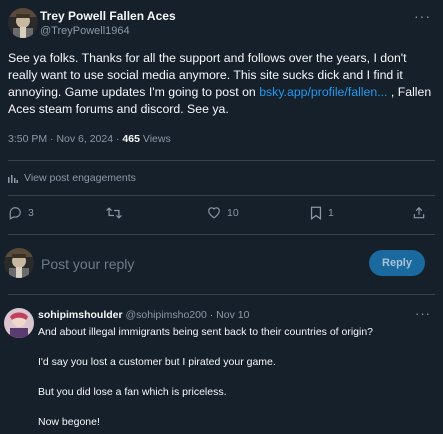 The height and width of the screenshot is (434, 443). What do you see at coordinates (114, 213) in the screenshot?
I see `retweet-icon` at bounding box center [114, 213].